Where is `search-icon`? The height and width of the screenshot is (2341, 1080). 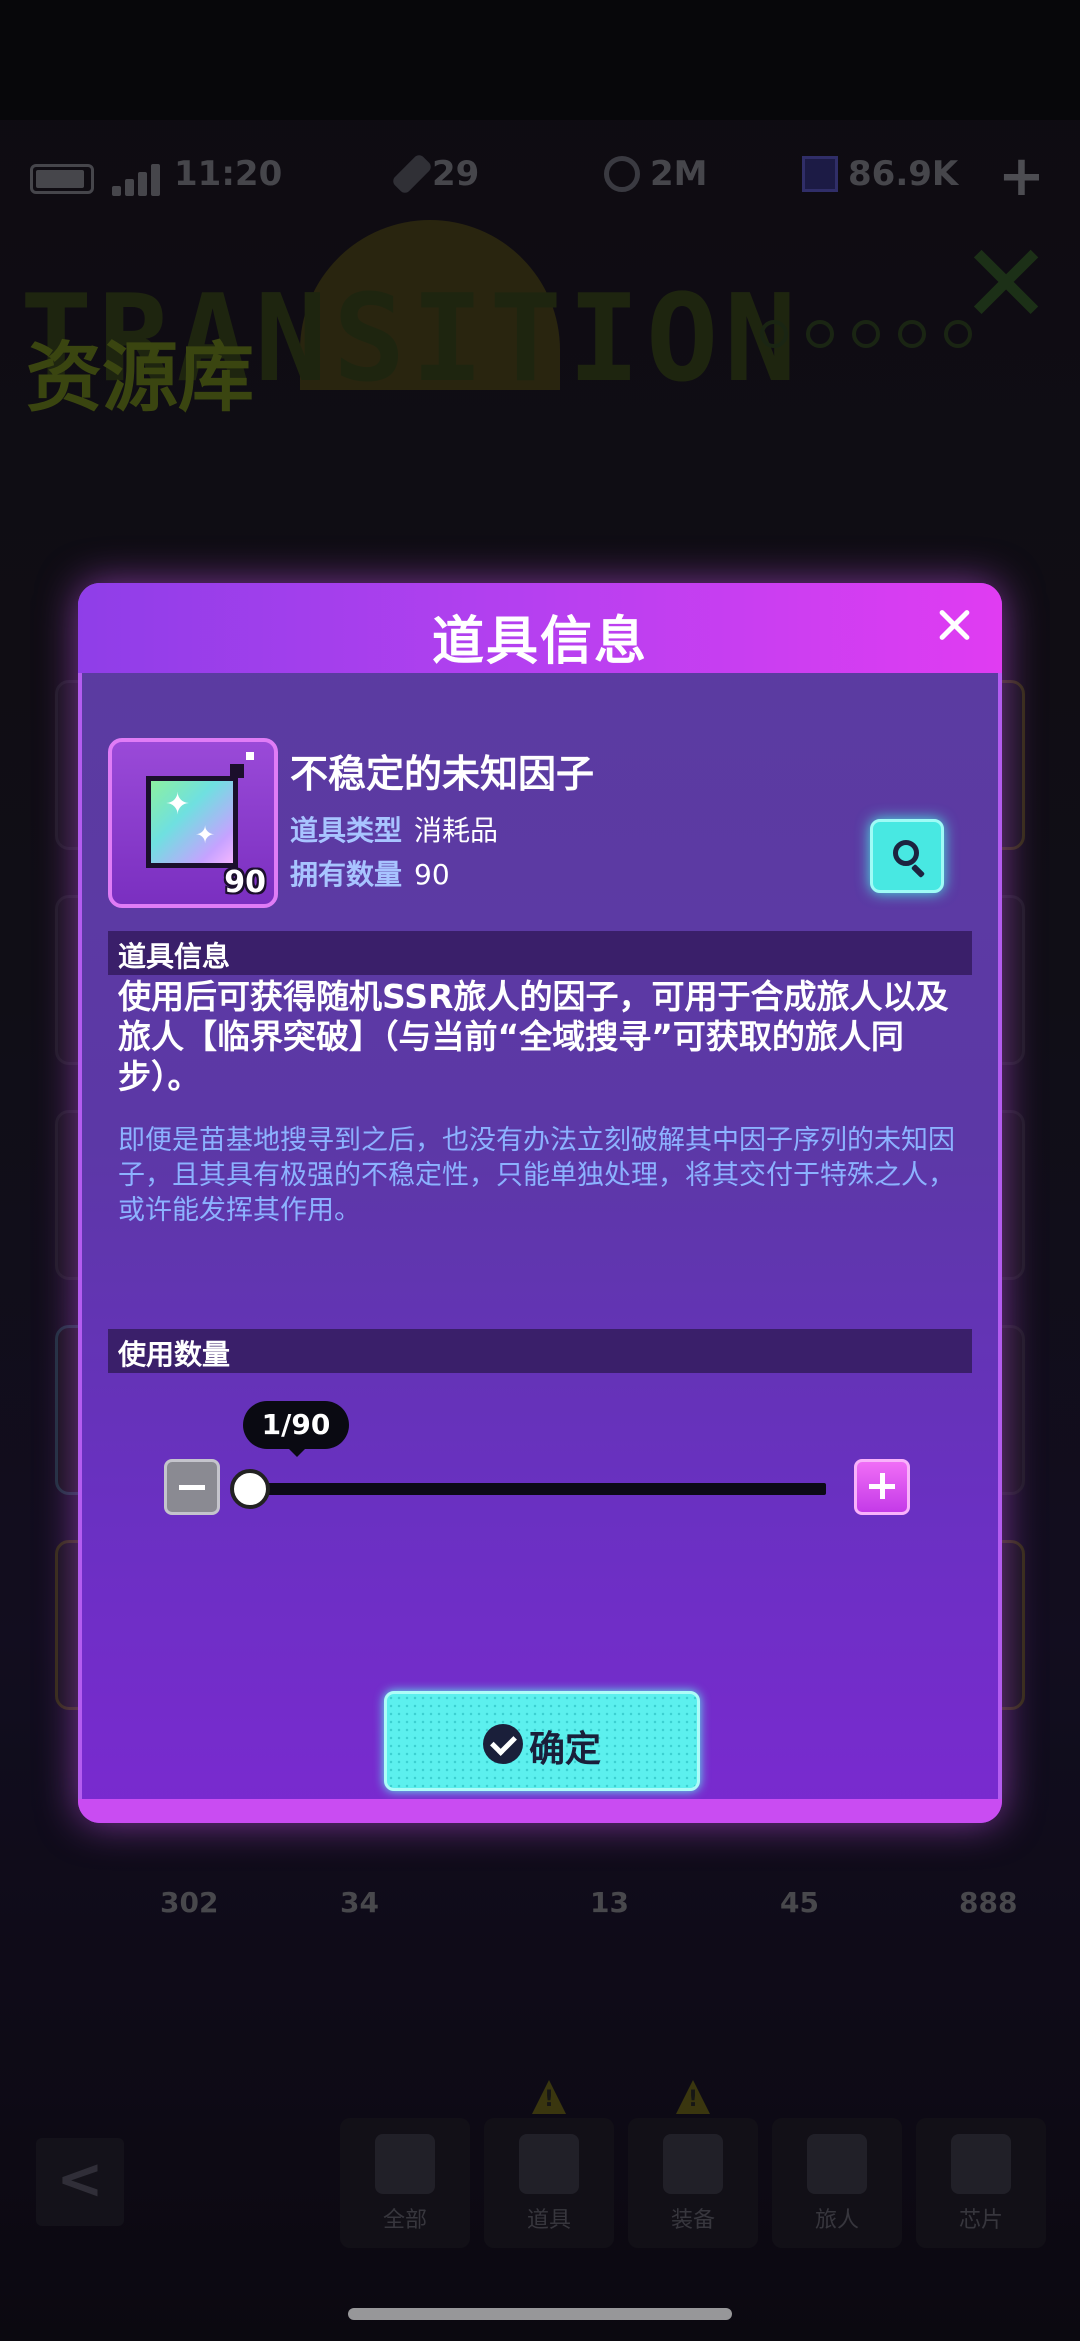 search-icon is located at coordinates (906, 853).